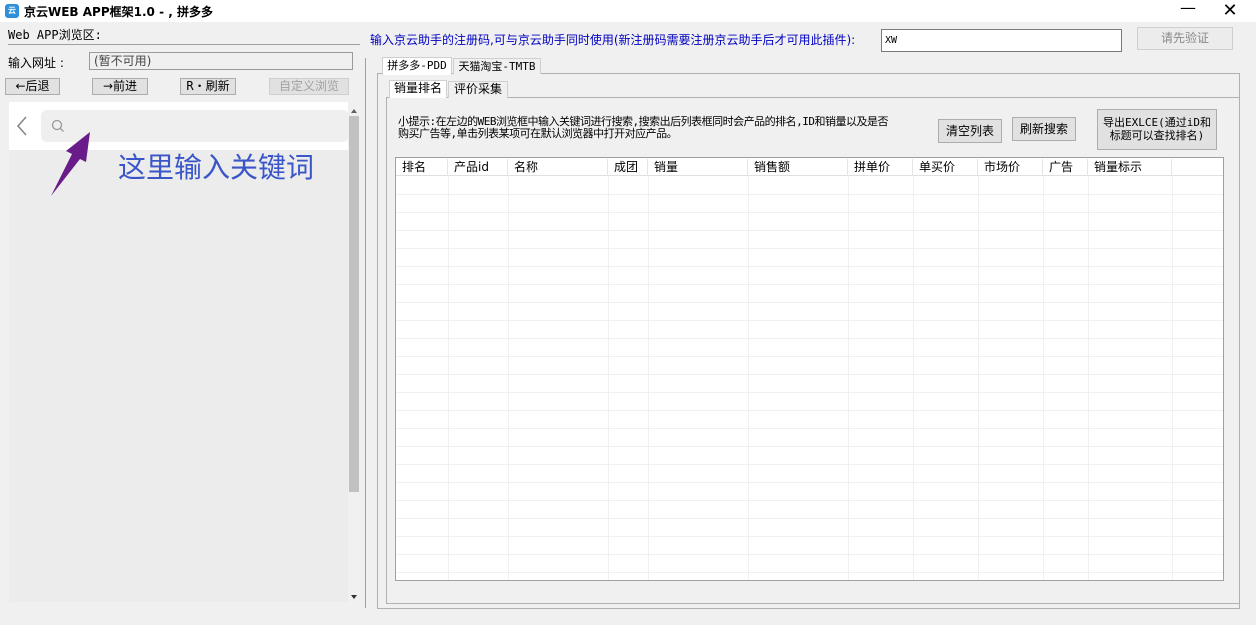 The height and width of the screenshot is (625, 1256). What do you see at coordinates (1010, 167) in the screenshot?
I see `column-header-market-price: 市场价` at bounding box center [1010, 167].